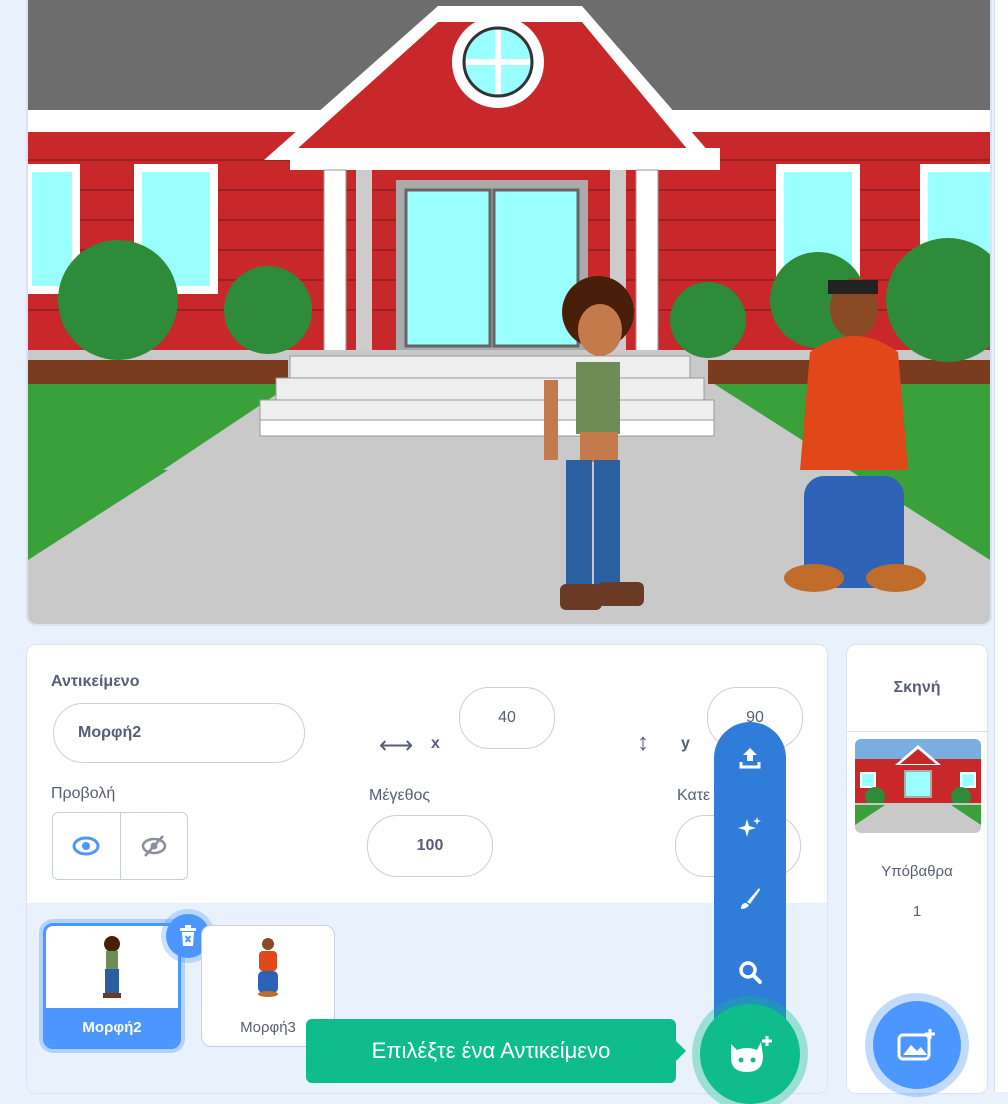 Image resolution: width=1008 pixels, height=1104 pixels. I want to click on stage-selector: Σκηνή Υπόβαθρα 1, so click(917, 869).